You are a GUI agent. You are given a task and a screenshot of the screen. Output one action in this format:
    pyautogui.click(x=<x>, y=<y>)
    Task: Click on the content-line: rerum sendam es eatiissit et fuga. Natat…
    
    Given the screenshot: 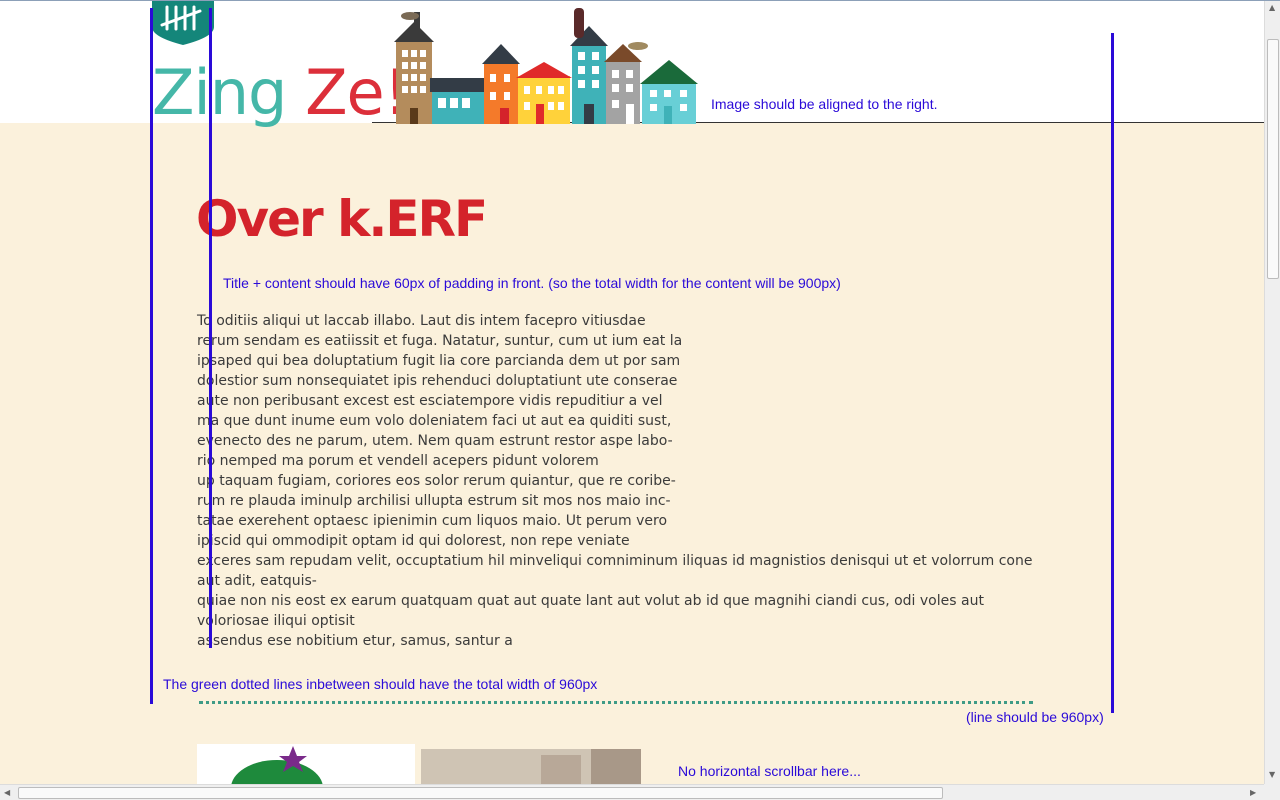 What is the action you would take?
    pyautogui.click(x=440, y=341)
    